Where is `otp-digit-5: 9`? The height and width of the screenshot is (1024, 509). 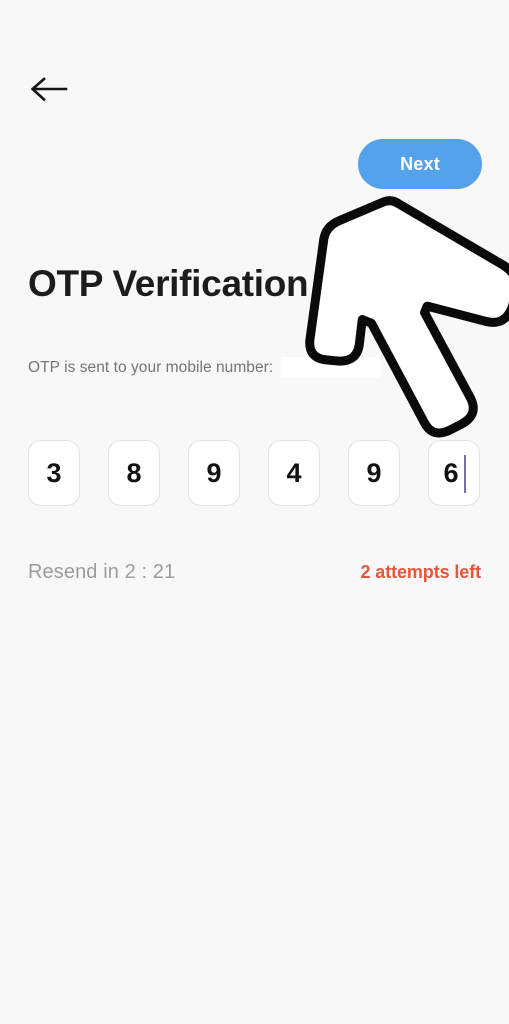
otp-digit-5: 9 is located at coordinates (374, 472).